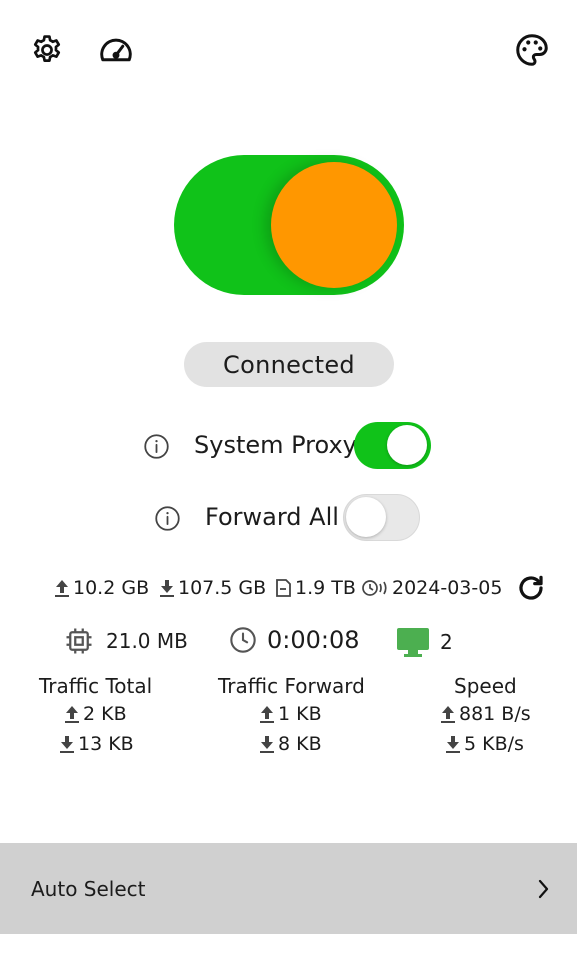 This screenshot has width=577, height=963. I want to click on speed-up-value: 881 B/s, so click(495, 714).